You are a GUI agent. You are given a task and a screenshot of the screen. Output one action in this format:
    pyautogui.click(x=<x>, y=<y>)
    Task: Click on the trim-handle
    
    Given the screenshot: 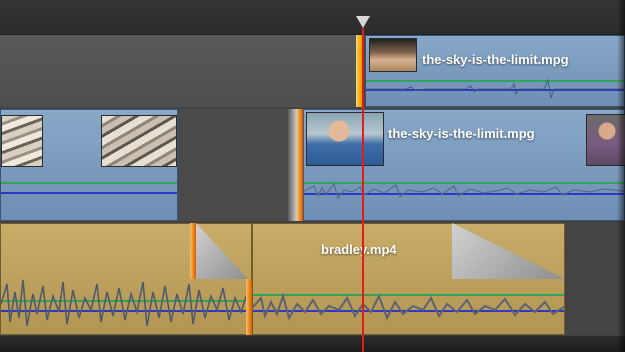 What is the action you would take?
    pyautogui.click(x=193, y=251)
    